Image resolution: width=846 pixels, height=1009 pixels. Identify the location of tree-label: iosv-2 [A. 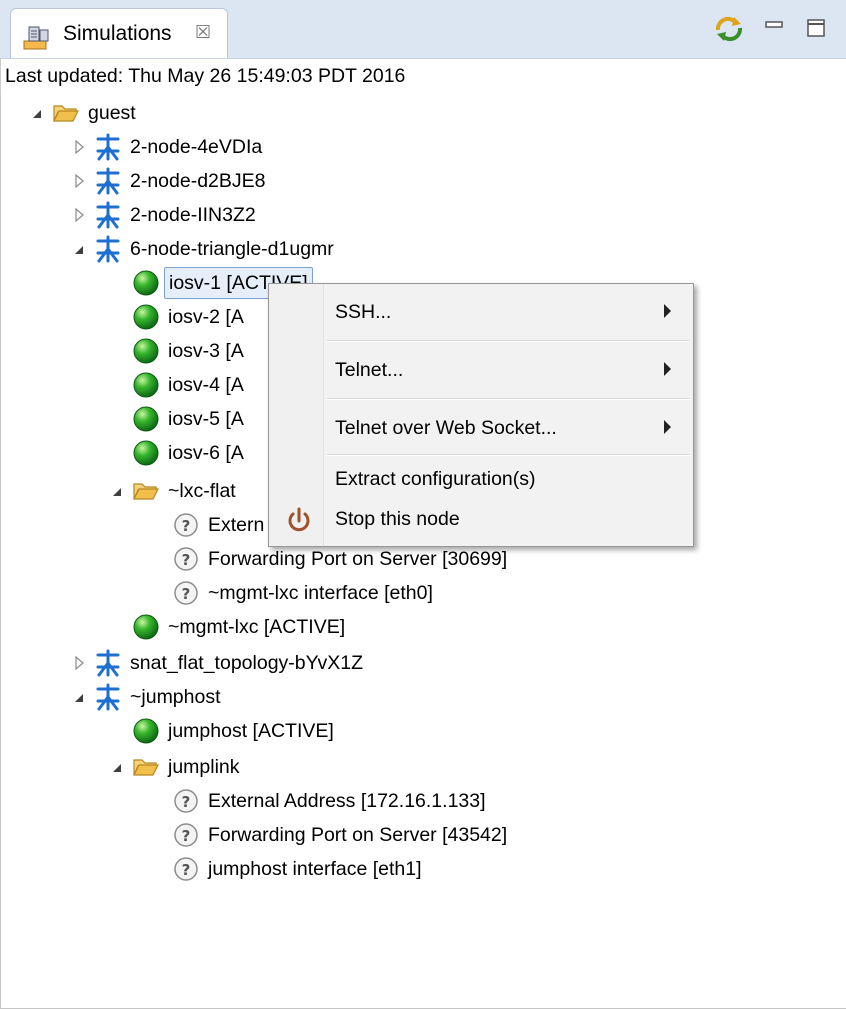
(206, 317).